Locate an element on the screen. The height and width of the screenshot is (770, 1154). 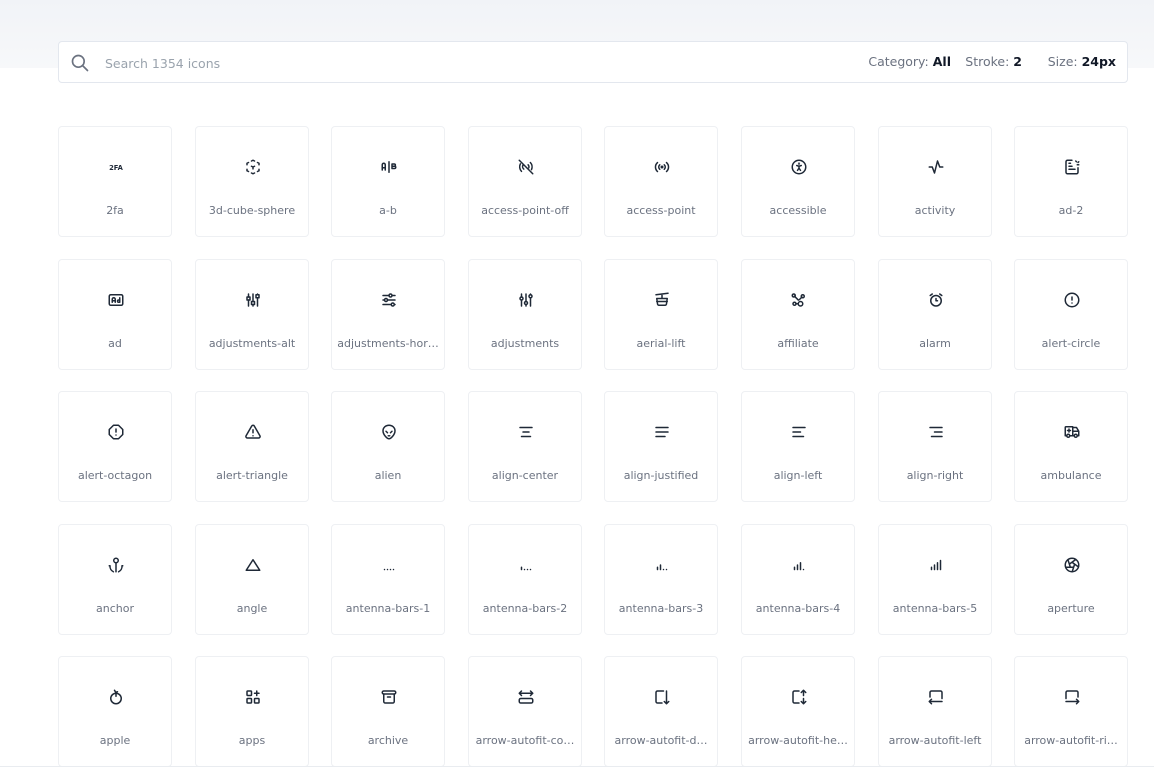
icon-card: alert-octagon is located at coordinates (115, 446).